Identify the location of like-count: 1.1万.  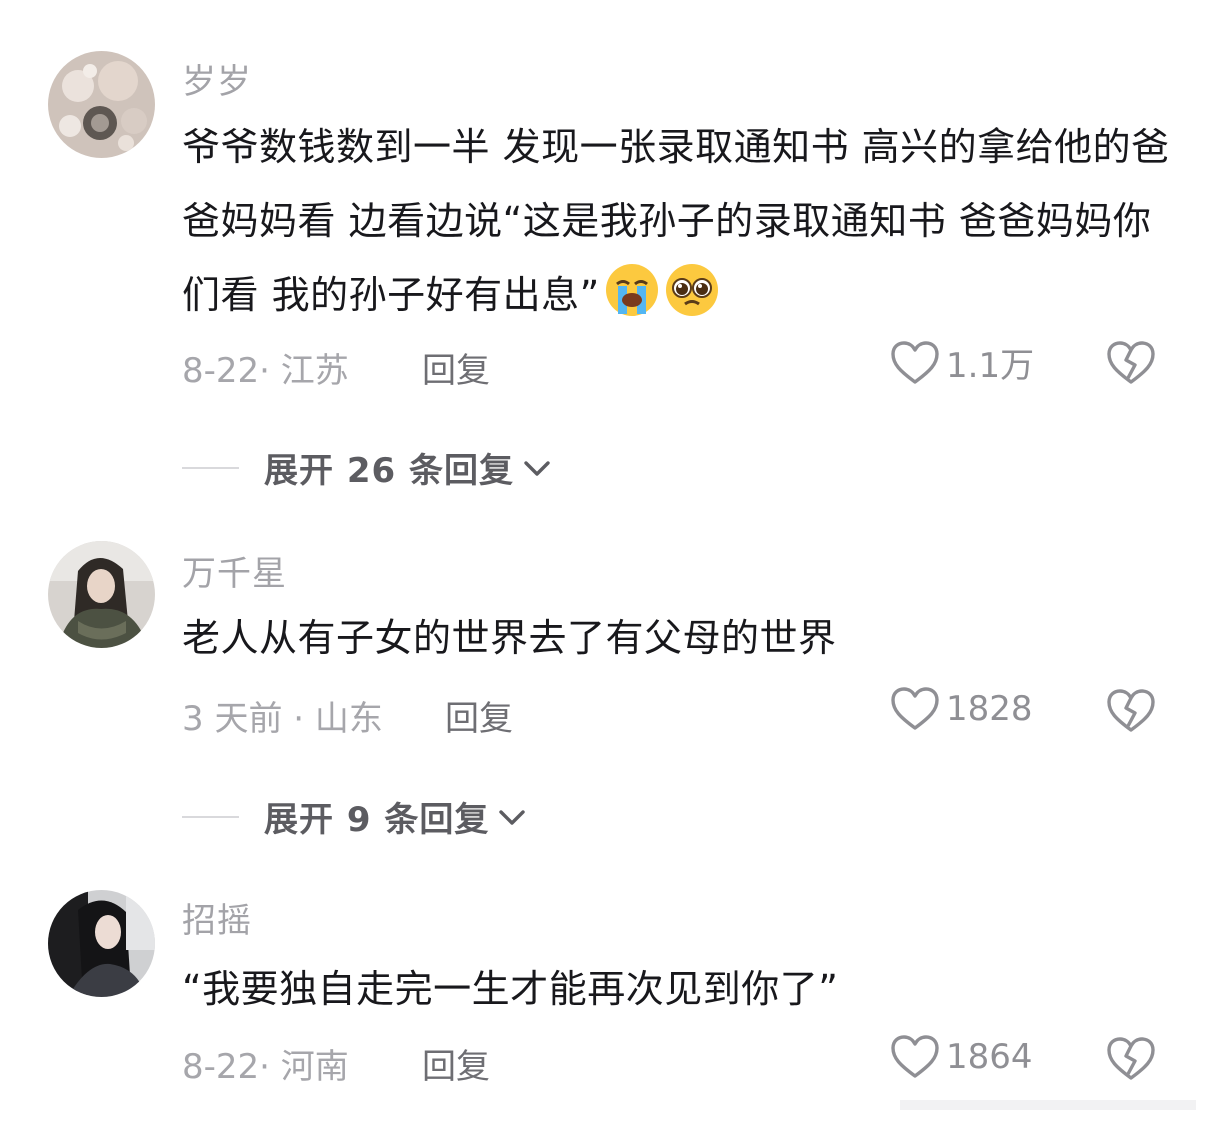
(990, 366).